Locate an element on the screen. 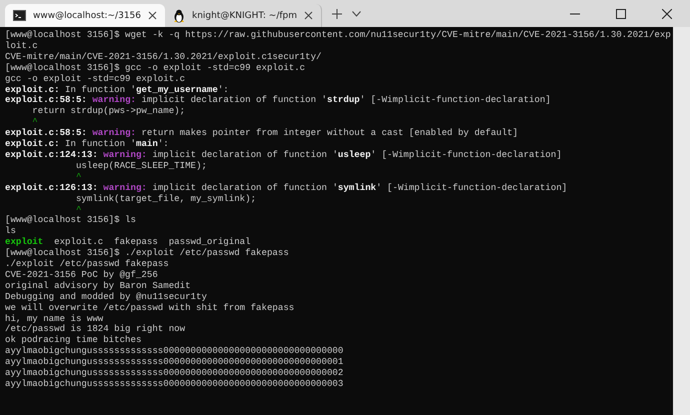 The image size is (690, 415). terminal-line: ayylmaobigchungusssssssssssss000000000000000000000000000000002 is located at coordinates (174, 372).